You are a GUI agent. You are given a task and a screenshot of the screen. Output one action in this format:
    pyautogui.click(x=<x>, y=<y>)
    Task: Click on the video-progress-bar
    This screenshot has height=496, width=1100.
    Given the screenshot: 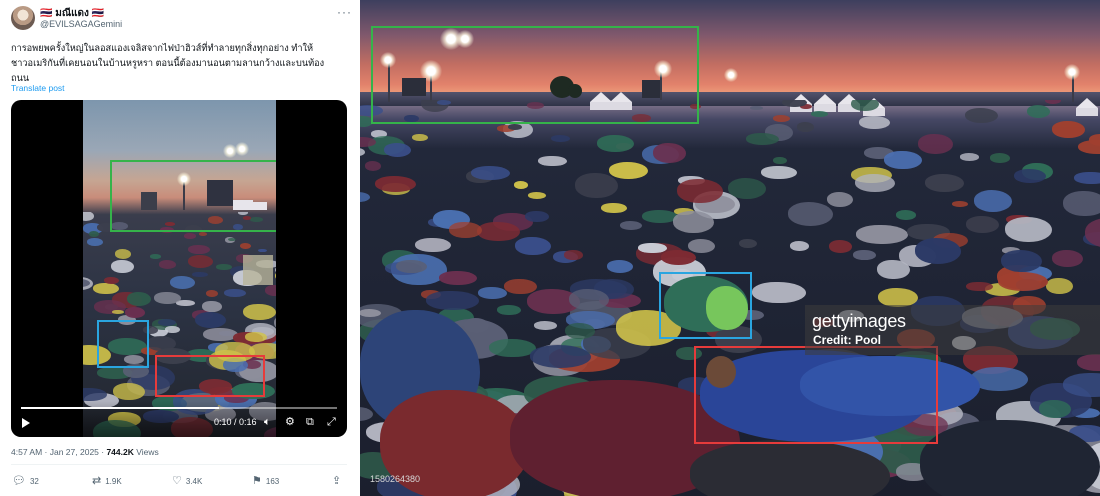 What is the action you would take?
    pyautogui.click(x=179, y=408)
    